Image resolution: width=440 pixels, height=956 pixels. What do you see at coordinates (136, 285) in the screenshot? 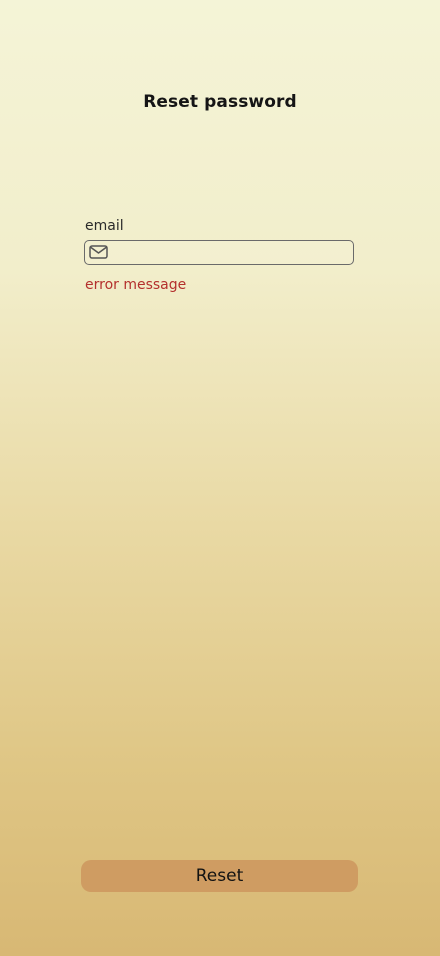
I see `error-message: error message` at bounding box center [136, 285].